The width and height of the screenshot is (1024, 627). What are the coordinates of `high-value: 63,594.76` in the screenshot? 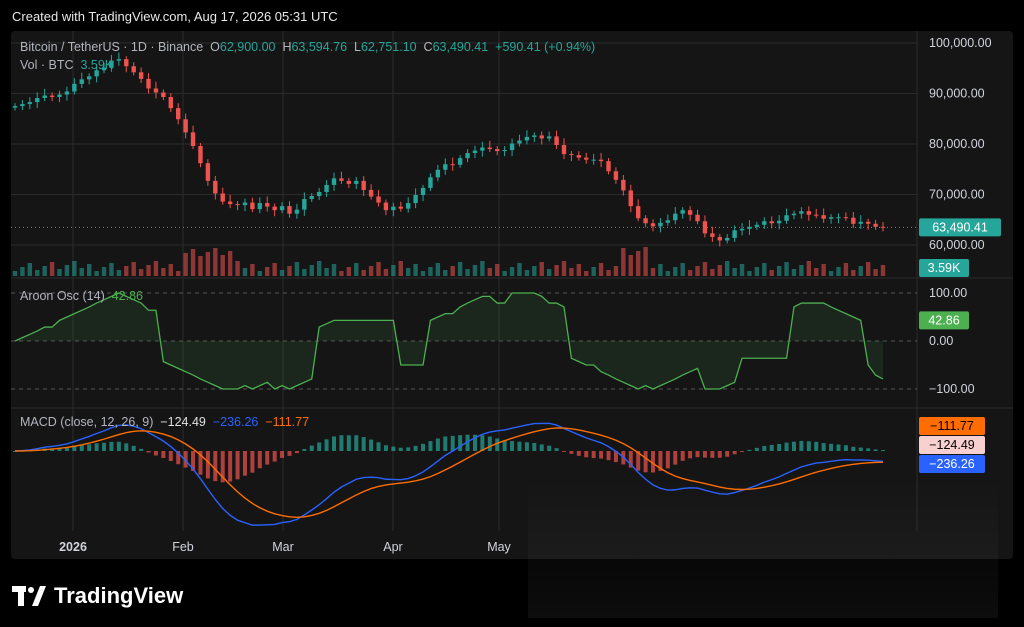 It's located at (319, 47).